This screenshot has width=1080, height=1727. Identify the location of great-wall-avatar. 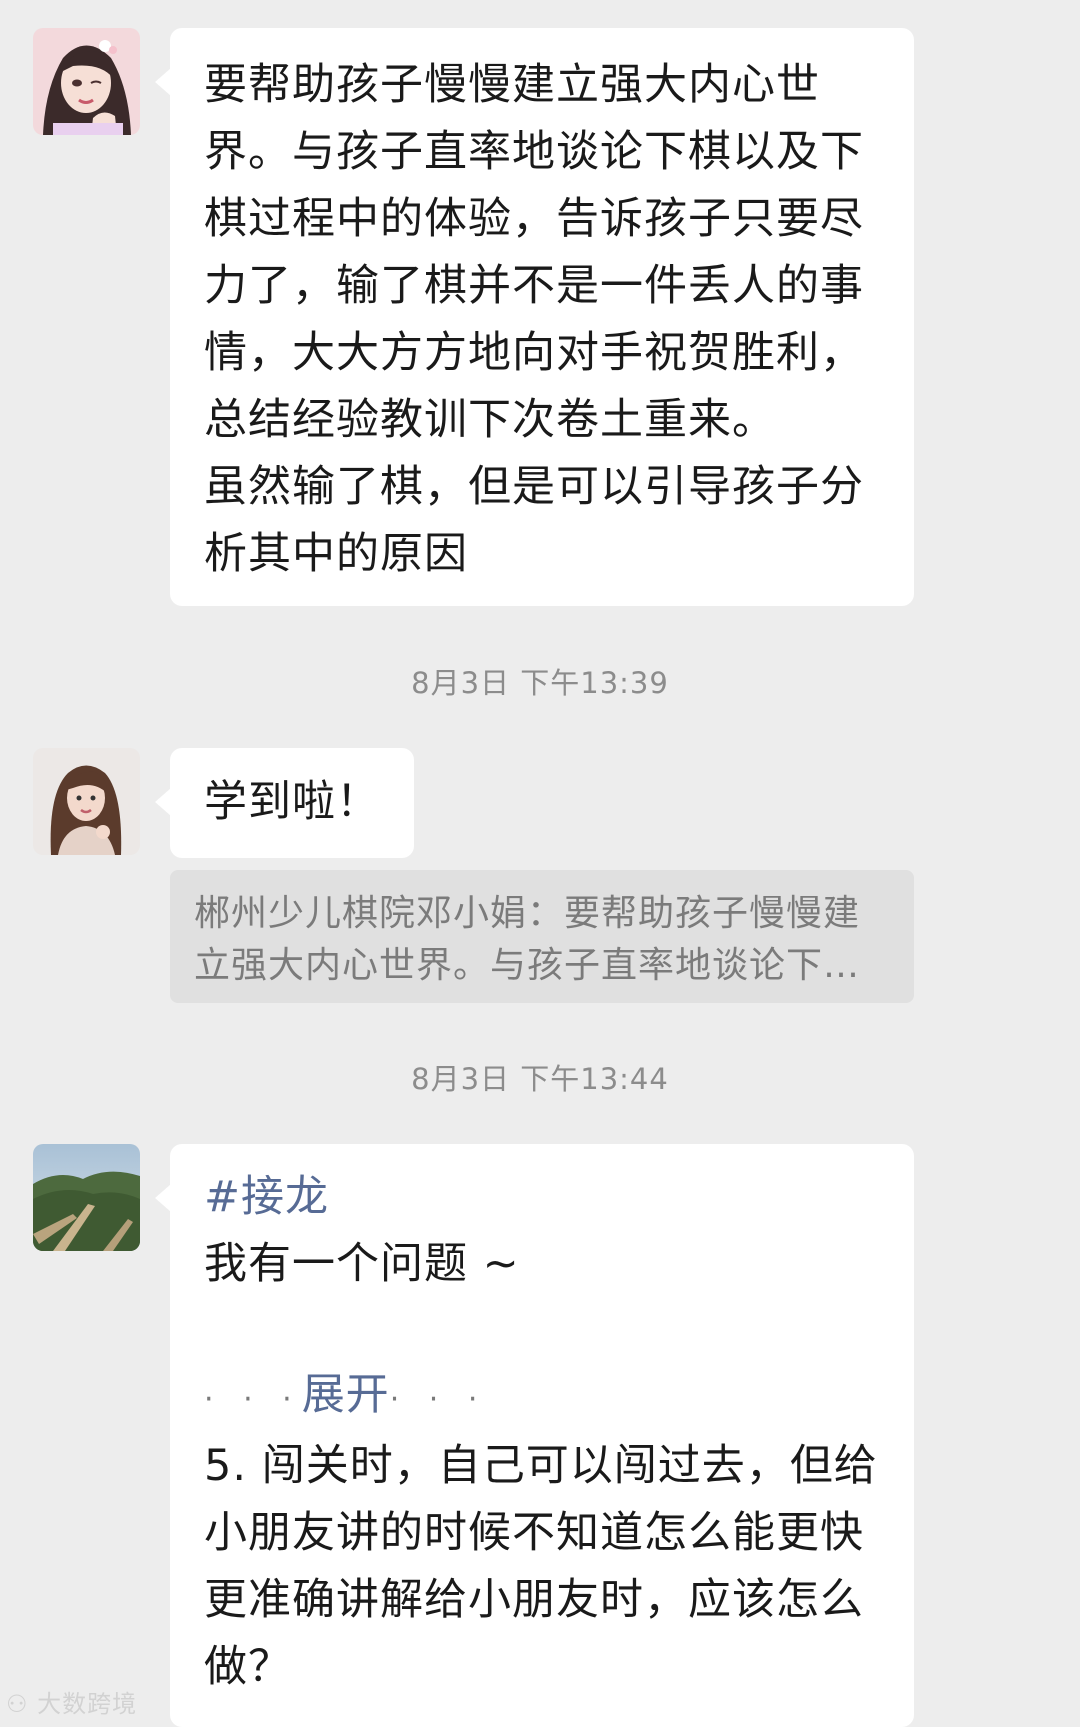
(86, 1197).